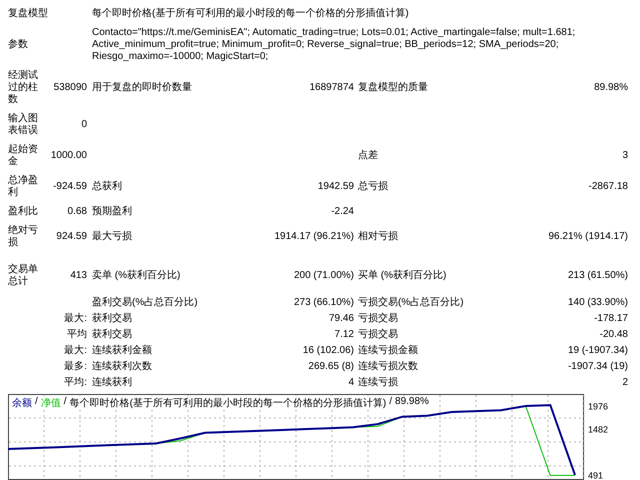  Describe the element at coordinates (598, 276) in the screenshot. I see `stat-value: 213 (61.50%)` at that location.